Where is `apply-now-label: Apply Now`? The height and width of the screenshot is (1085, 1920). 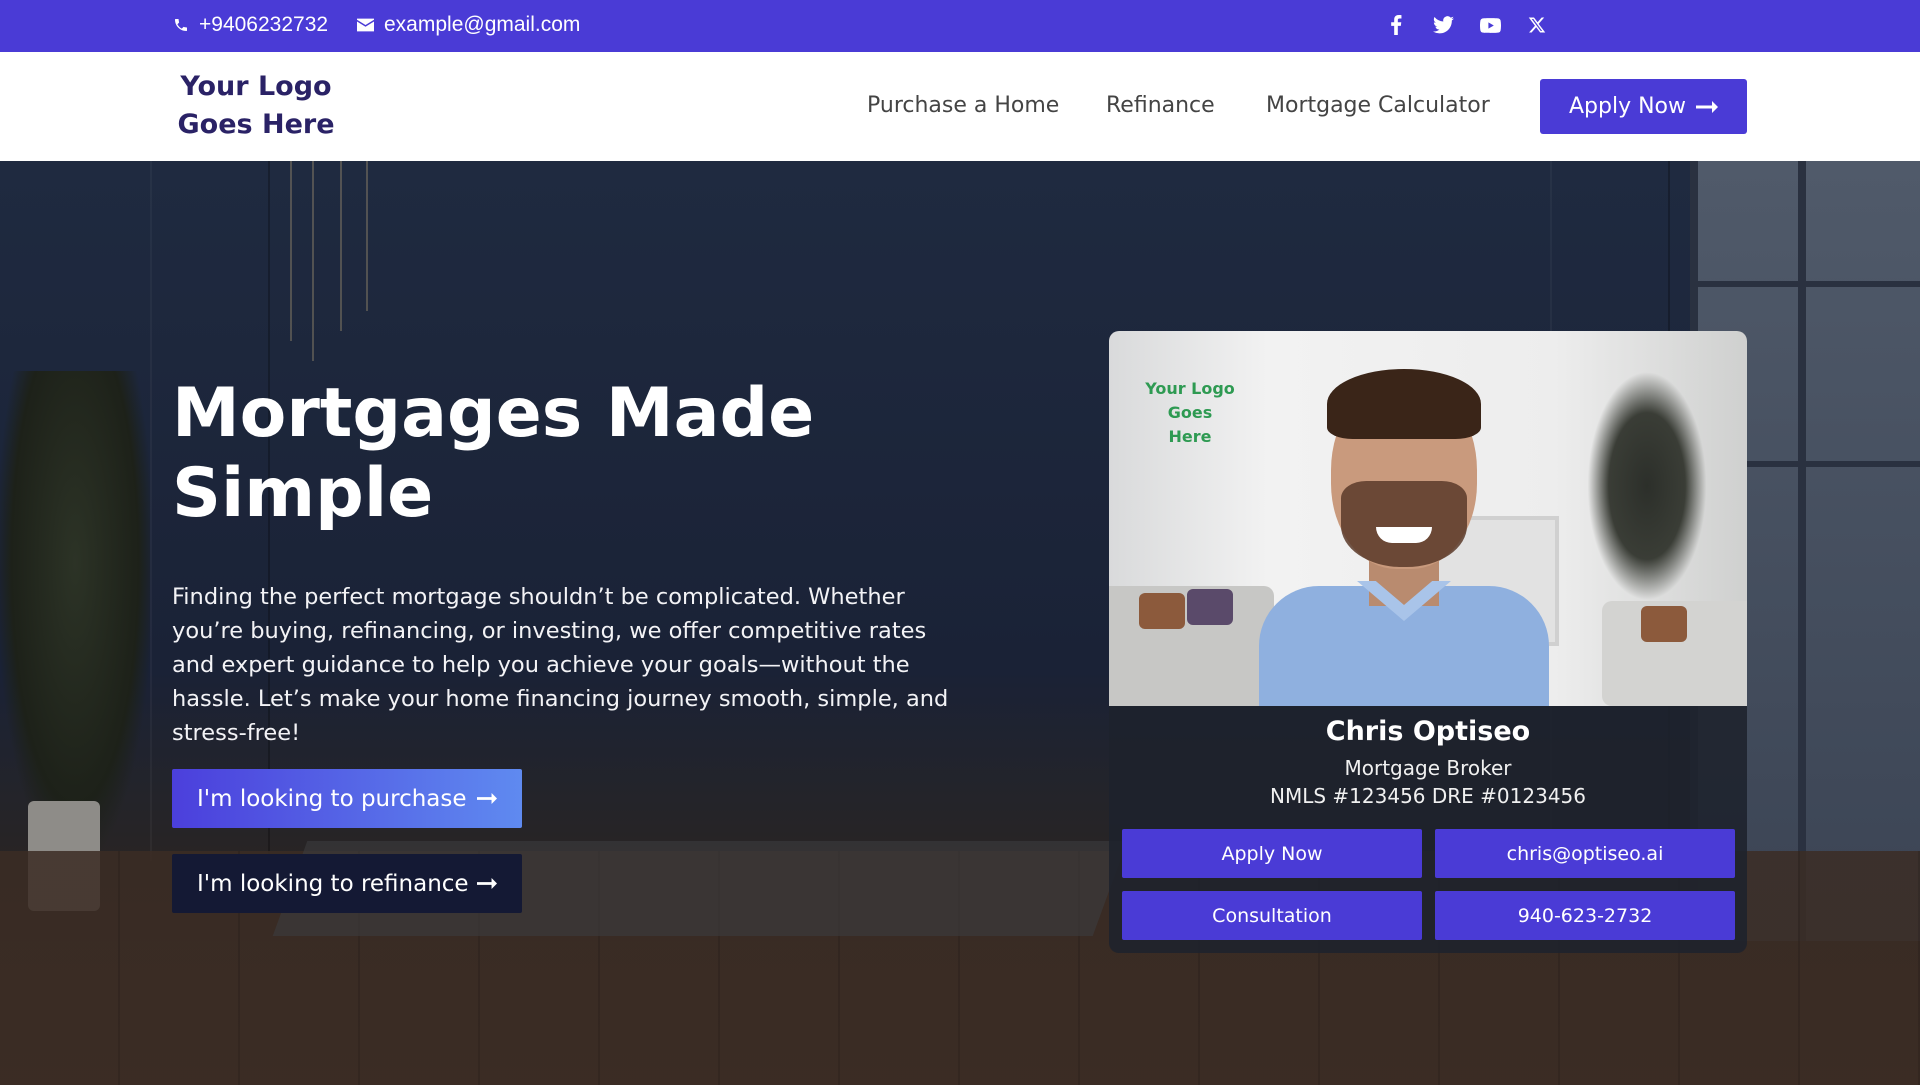 apply-now-label: Apply Now is located at coordinates (1627, 106).